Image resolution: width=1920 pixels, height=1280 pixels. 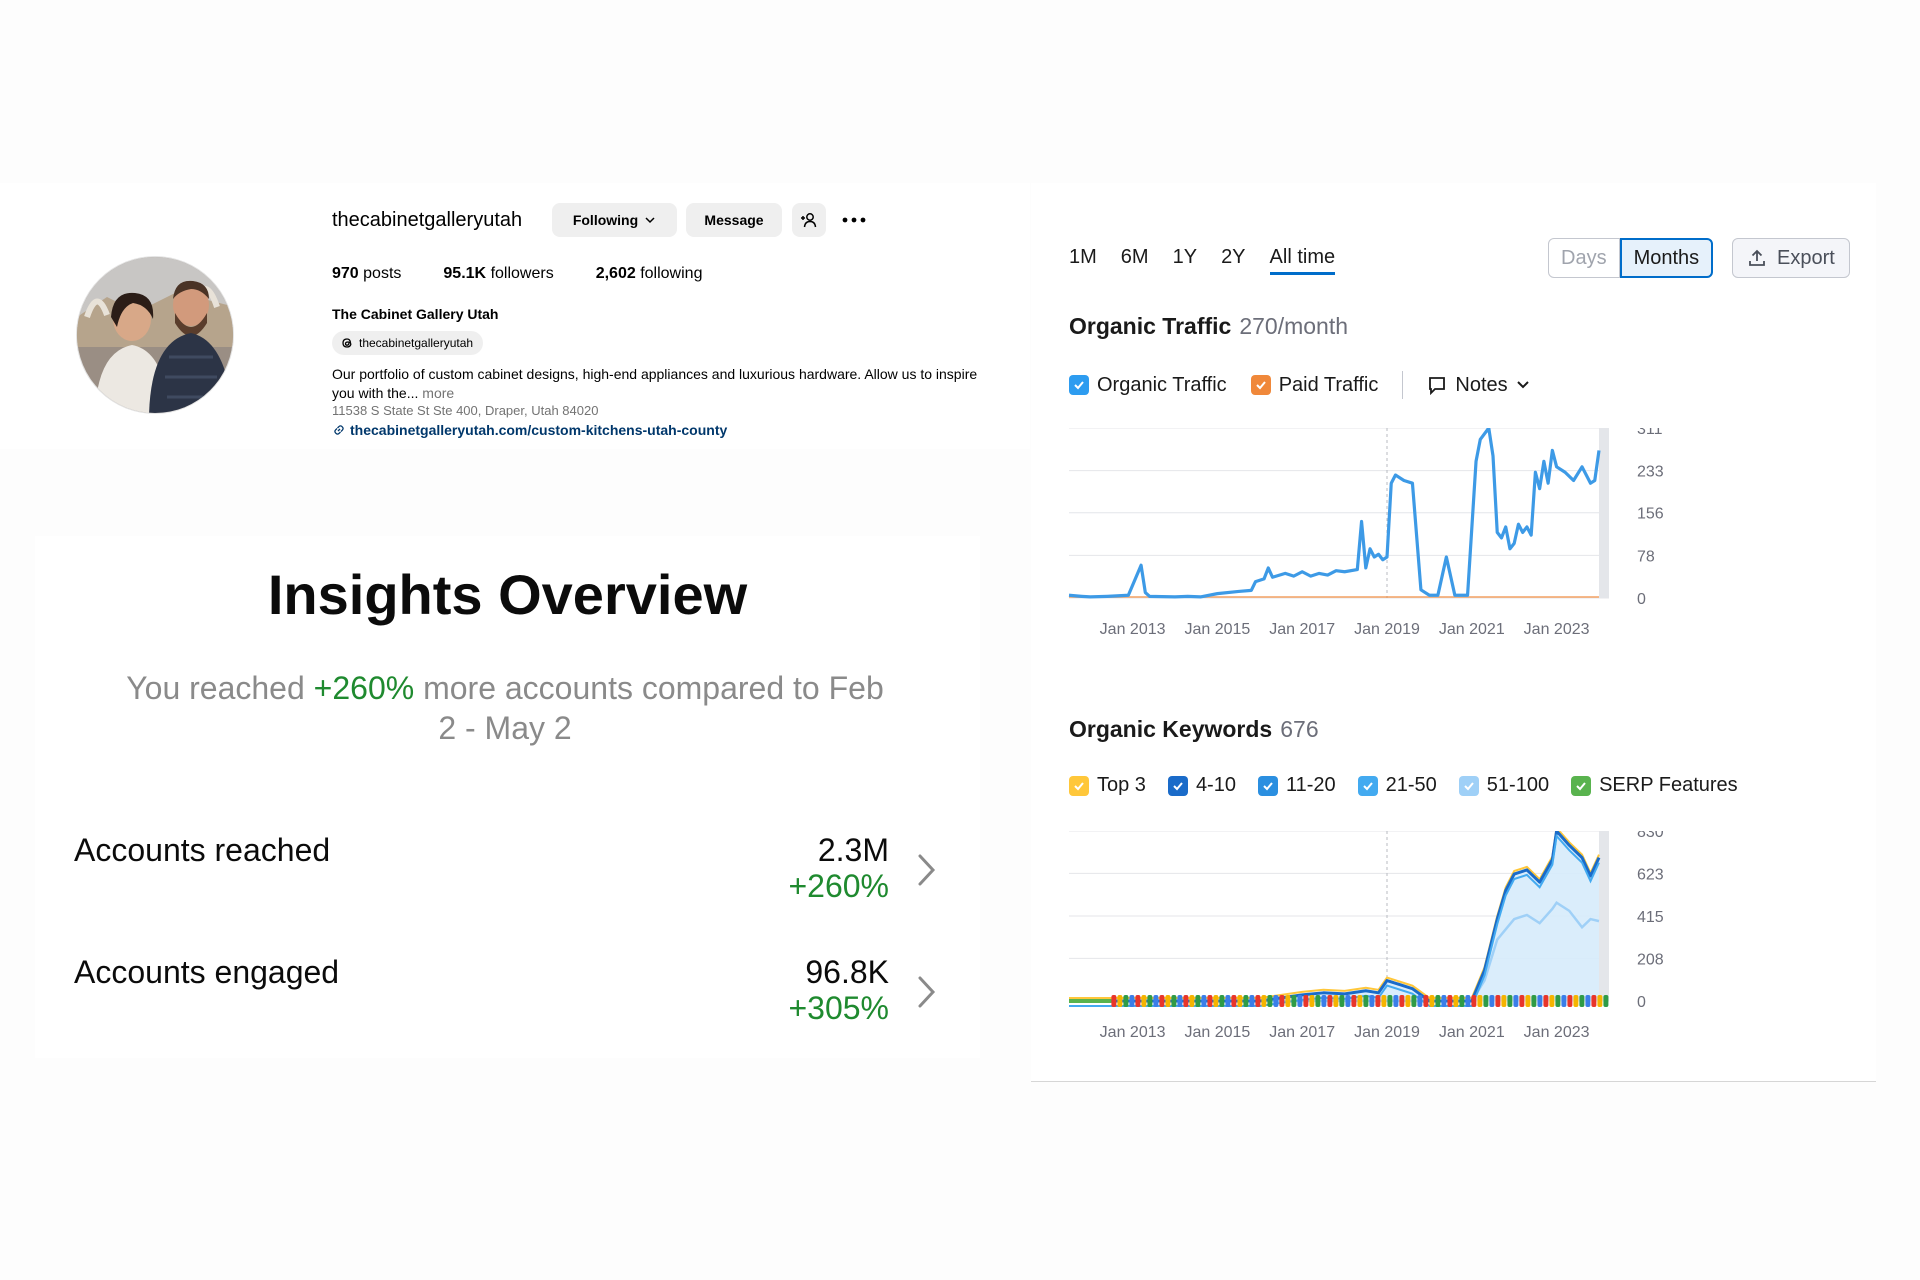 I want to click on legend-21-50: 21-50, so click(x=1397, y=785).